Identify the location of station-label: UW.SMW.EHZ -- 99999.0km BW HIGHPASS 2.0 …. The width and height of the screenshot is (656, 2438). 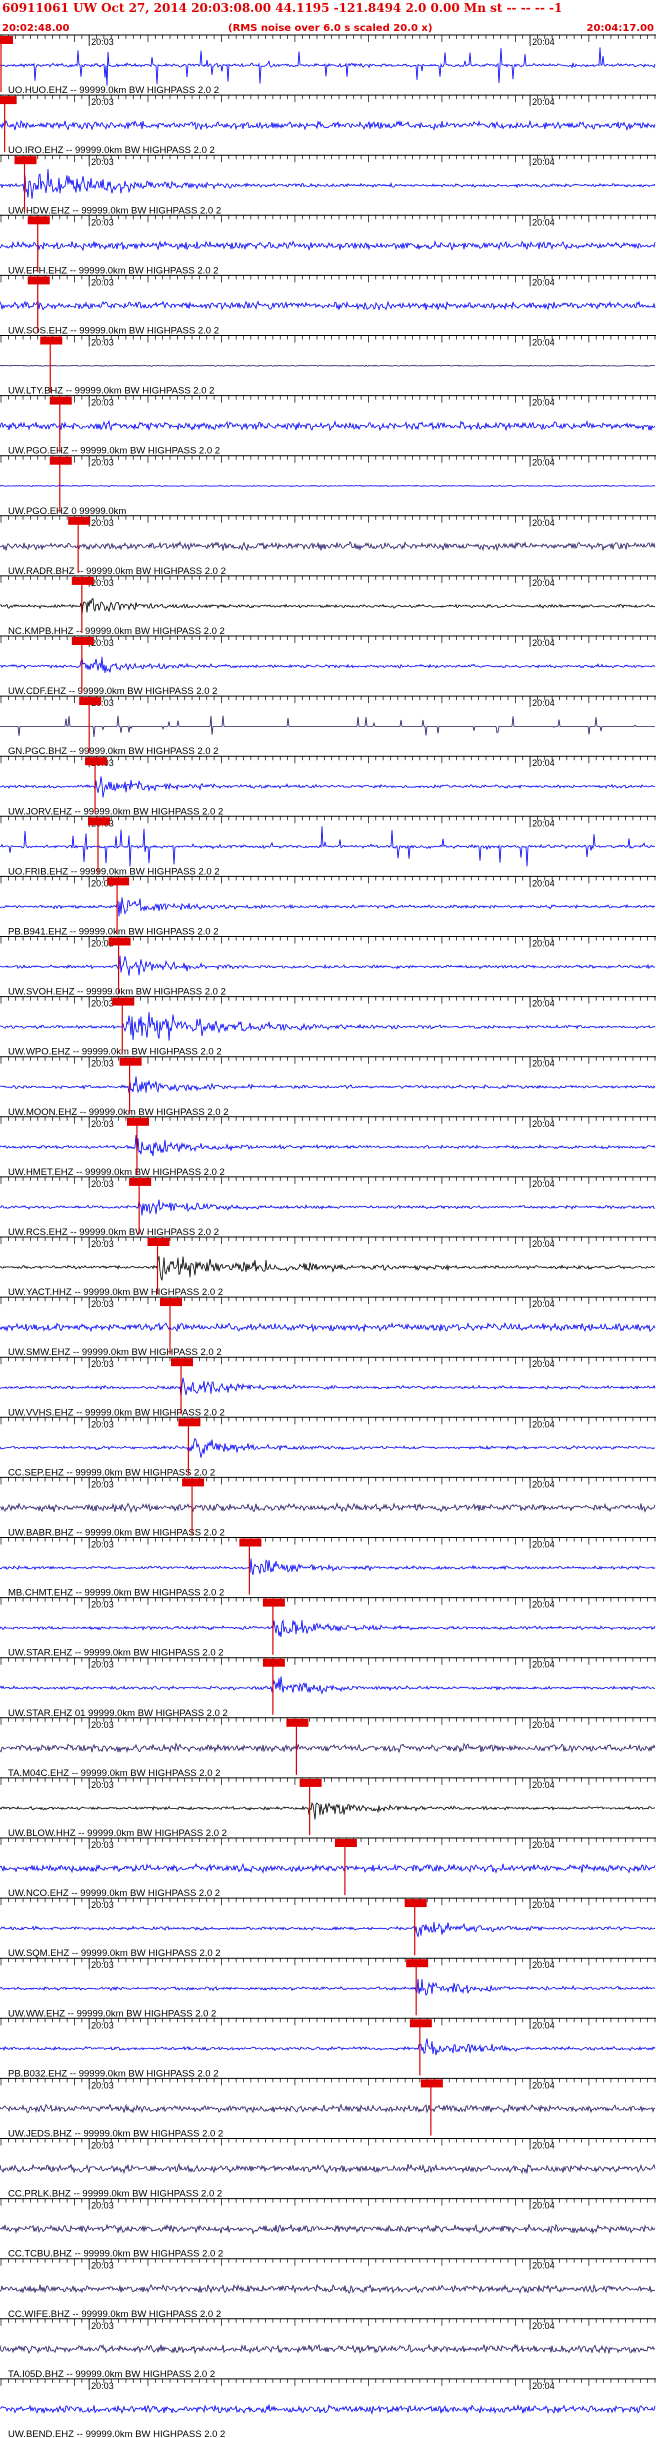
(115, 1352).